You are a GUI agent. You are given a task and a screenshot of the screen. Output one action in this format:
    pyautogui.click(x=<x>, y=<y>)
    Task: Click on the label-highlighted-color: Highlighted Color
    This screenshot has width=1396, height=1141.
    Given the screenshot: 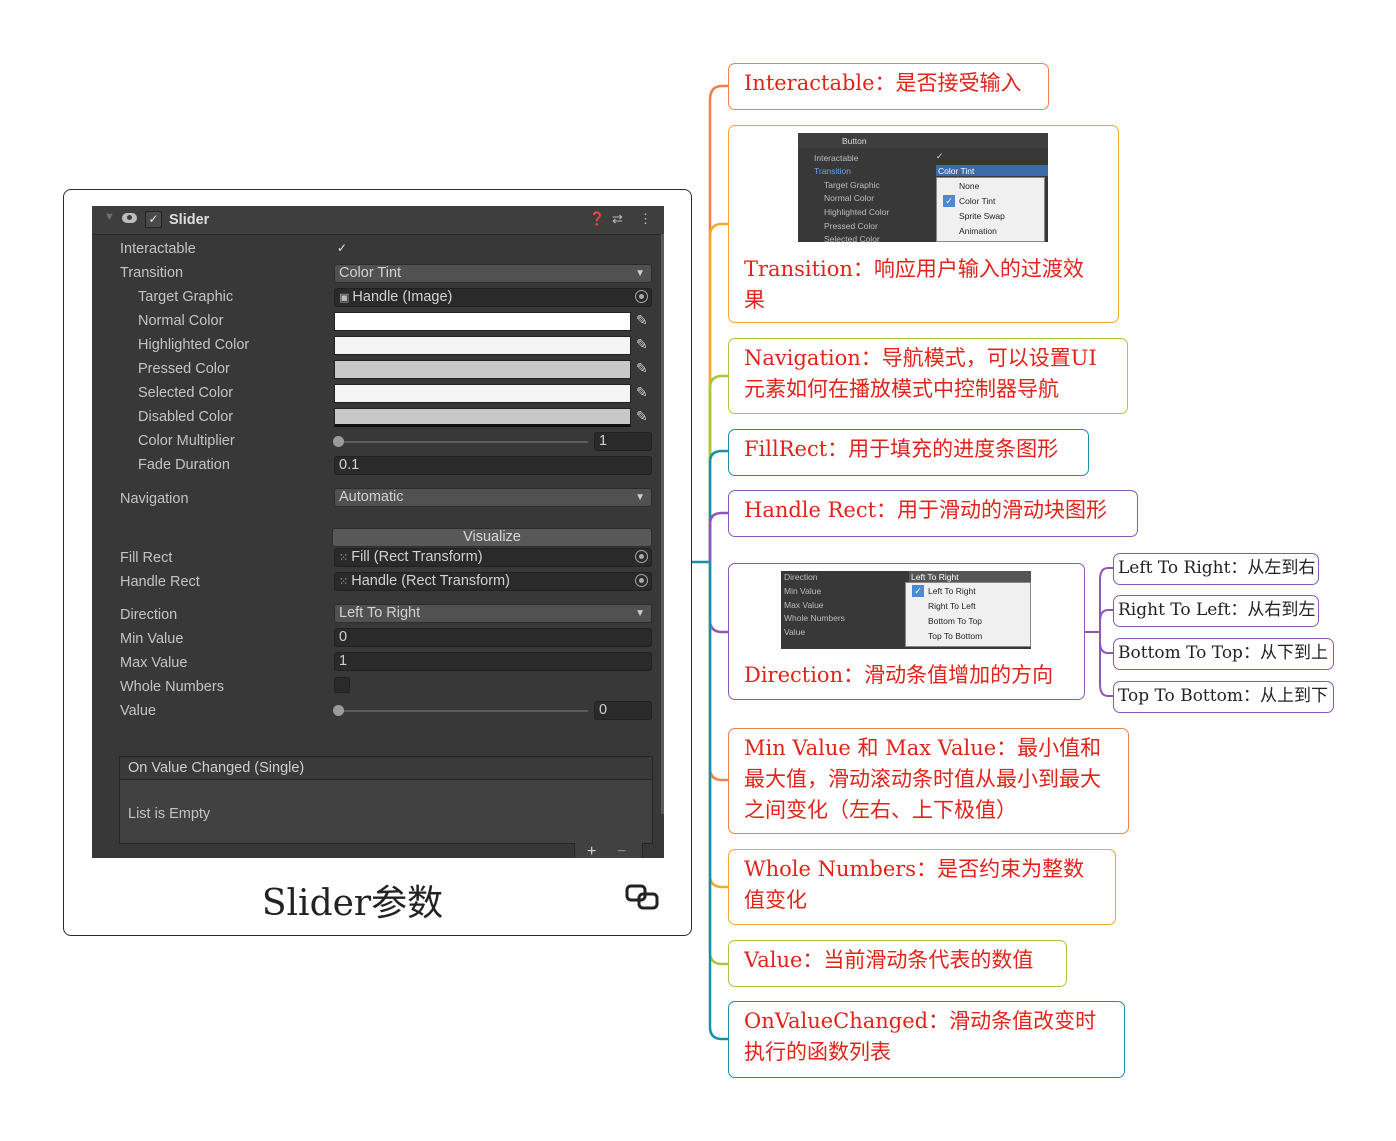 What is the action you would take?
    pyautogui.click(x=194, y=345)
    